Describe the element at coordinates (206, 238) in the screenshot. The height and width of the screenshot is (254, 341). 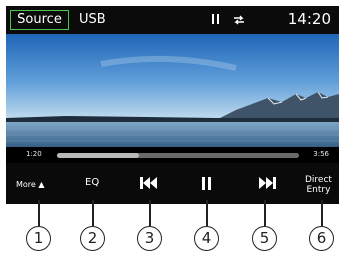
I see `callout-4: 4` at that location.